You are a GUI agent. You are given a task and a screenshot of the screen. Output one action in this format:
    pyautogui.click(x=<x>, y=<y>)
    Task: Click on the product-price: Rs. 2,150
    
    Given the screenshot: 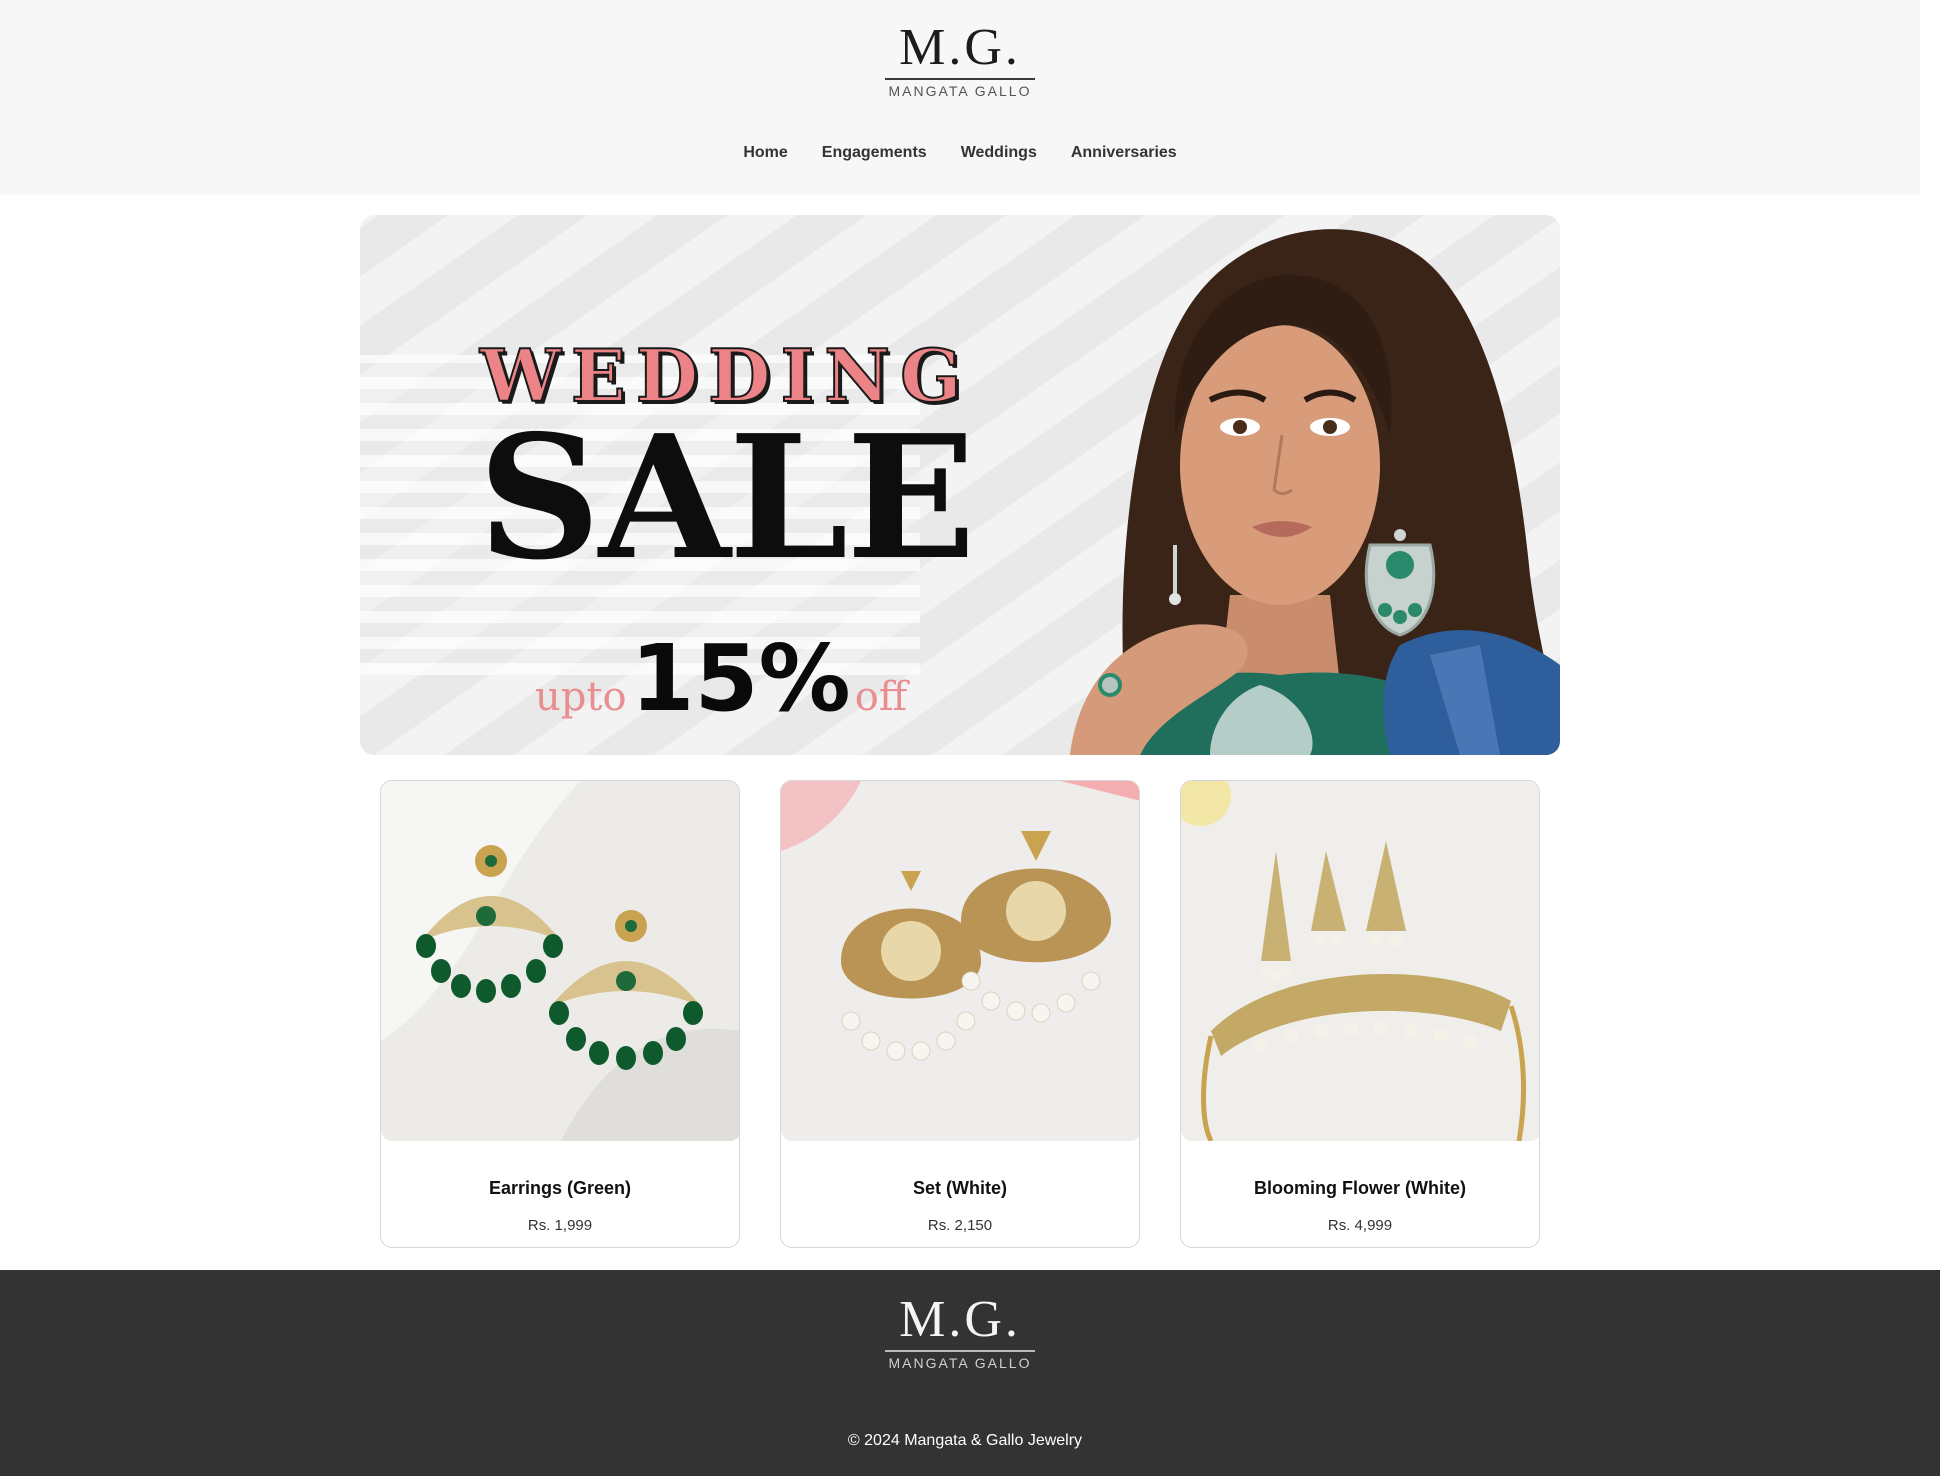 What is the action you would take?
    pyautogui.click(x=960, y=1225)
    